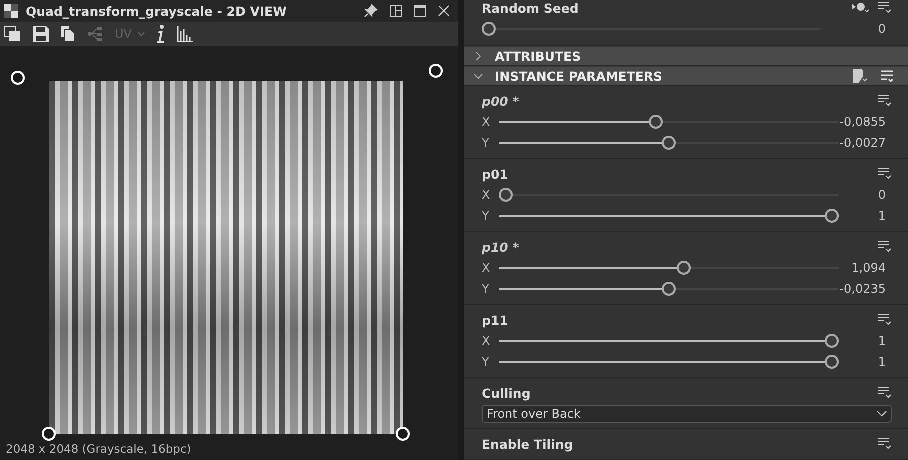 Image resolution: width=908 pixels, height=460 pixels. Describe the element at coordinates (863, 121) in the screenshot. I see `value-text: -0,0855` at that location.